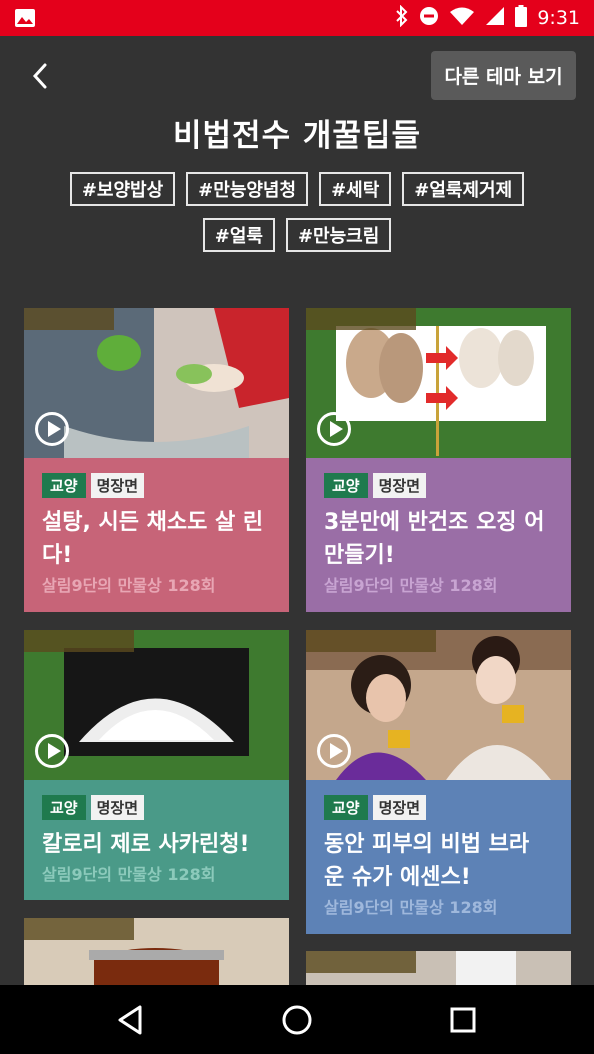 The height and width of the screenshot is (1054, 594). Describe the element at coordinates (463, 189) in the screenshot. I see `tag-chip: #얼룩제거제` at that location.